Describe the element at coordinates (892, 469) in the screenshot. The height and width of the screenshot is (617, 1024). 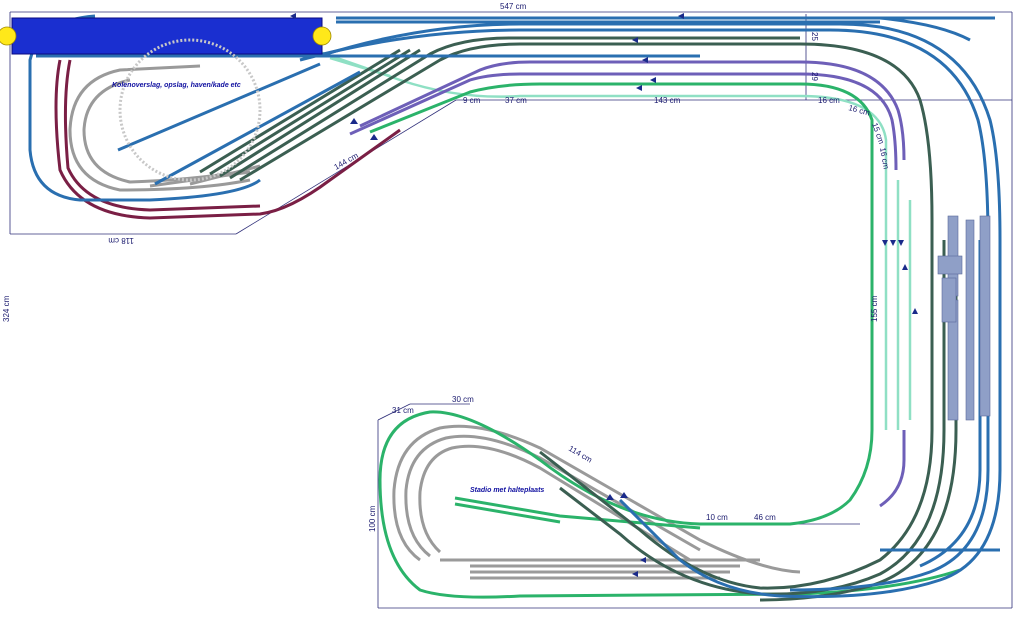
I see `purple-lower` at that location.